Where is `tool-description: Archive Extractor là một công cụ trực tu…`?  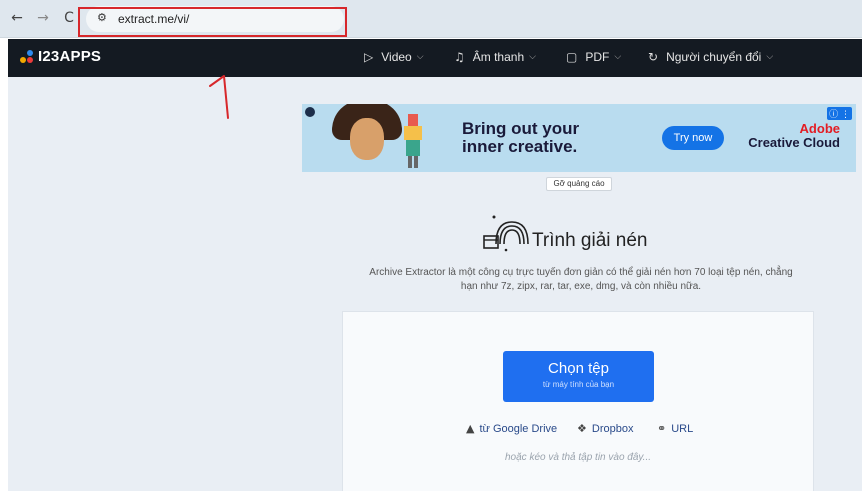 tool-description: Archive Extractor là một công cụ trực tu… is located at coordinates (581, 279).